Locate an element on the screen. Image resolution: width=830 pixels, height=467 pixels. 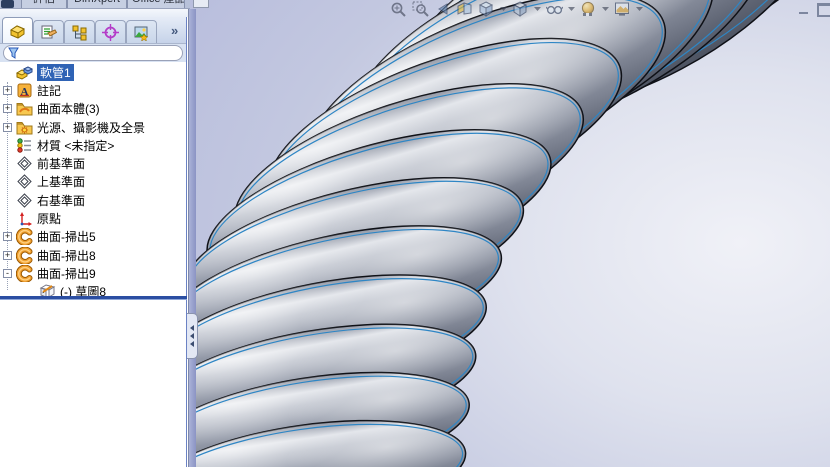
strip-gap is located at coordinates (95, 13).